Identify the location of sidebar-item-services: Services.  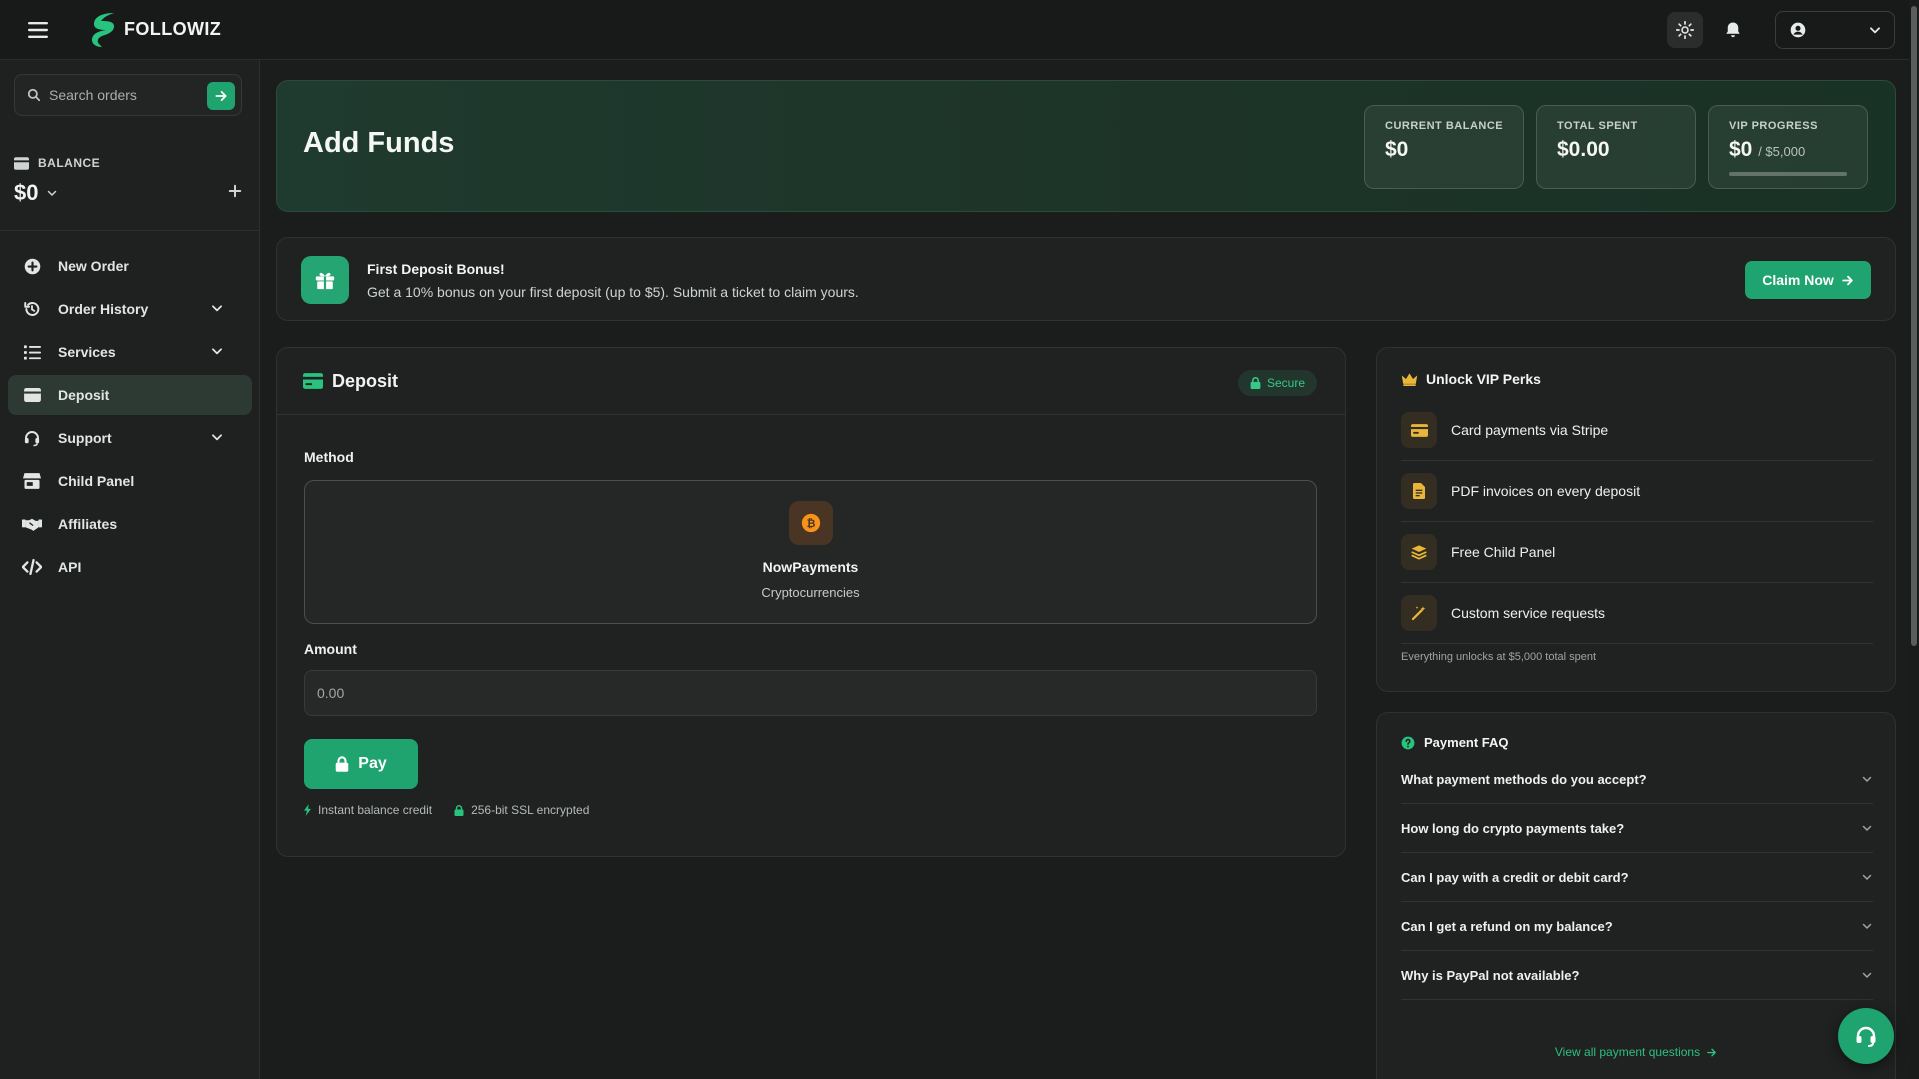
(130, 352).